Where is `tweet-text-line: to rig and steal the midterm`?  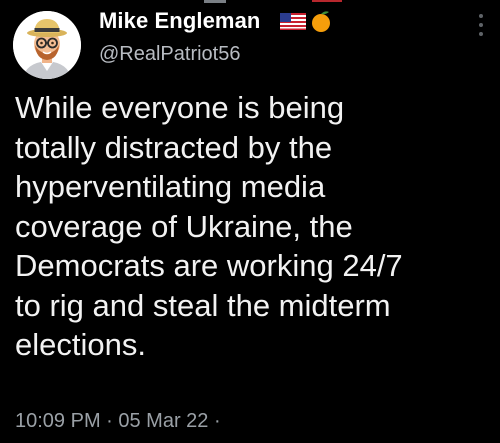 tweet-text-line: to rig and steal the midterm is located at coordinates (203, 305).